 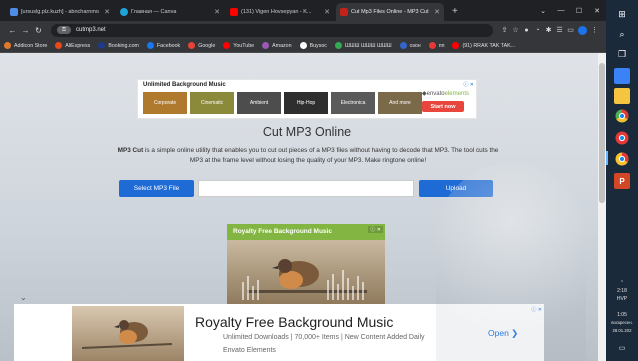 I want to click on new-tab-button: +, so click(x=455, y=12).